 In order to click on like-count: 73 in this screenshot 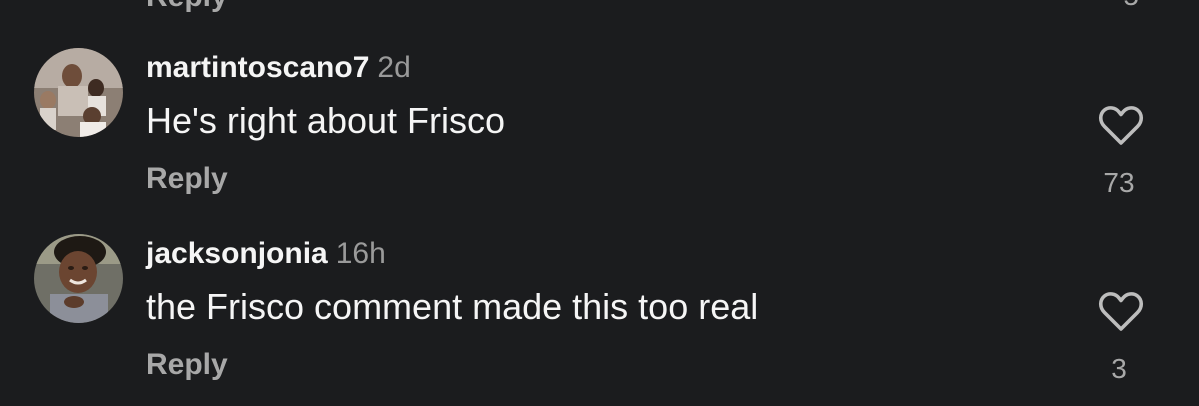, I will do `click(1119, 182)`.